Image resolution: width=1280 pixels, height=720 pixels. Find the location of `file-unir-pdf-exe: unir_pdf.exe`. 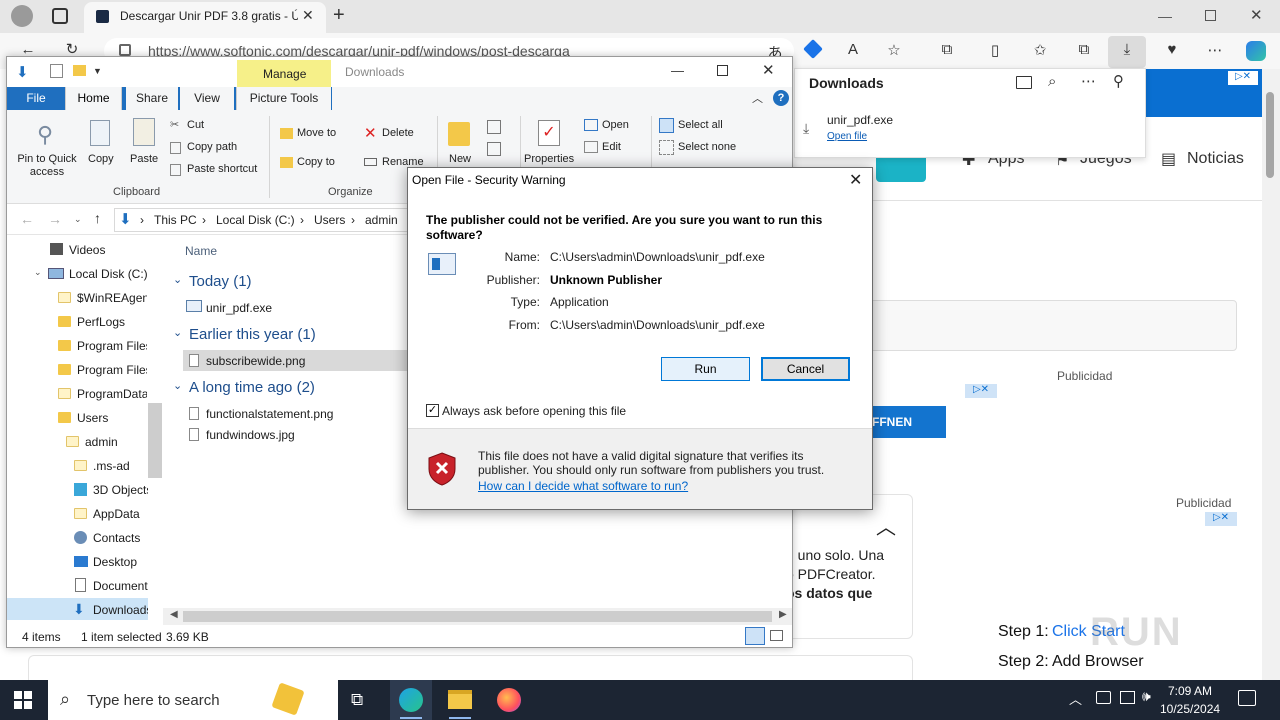

file-unir-pdf-exe: unir_pdf.exe is located at coordinates (239, 308).